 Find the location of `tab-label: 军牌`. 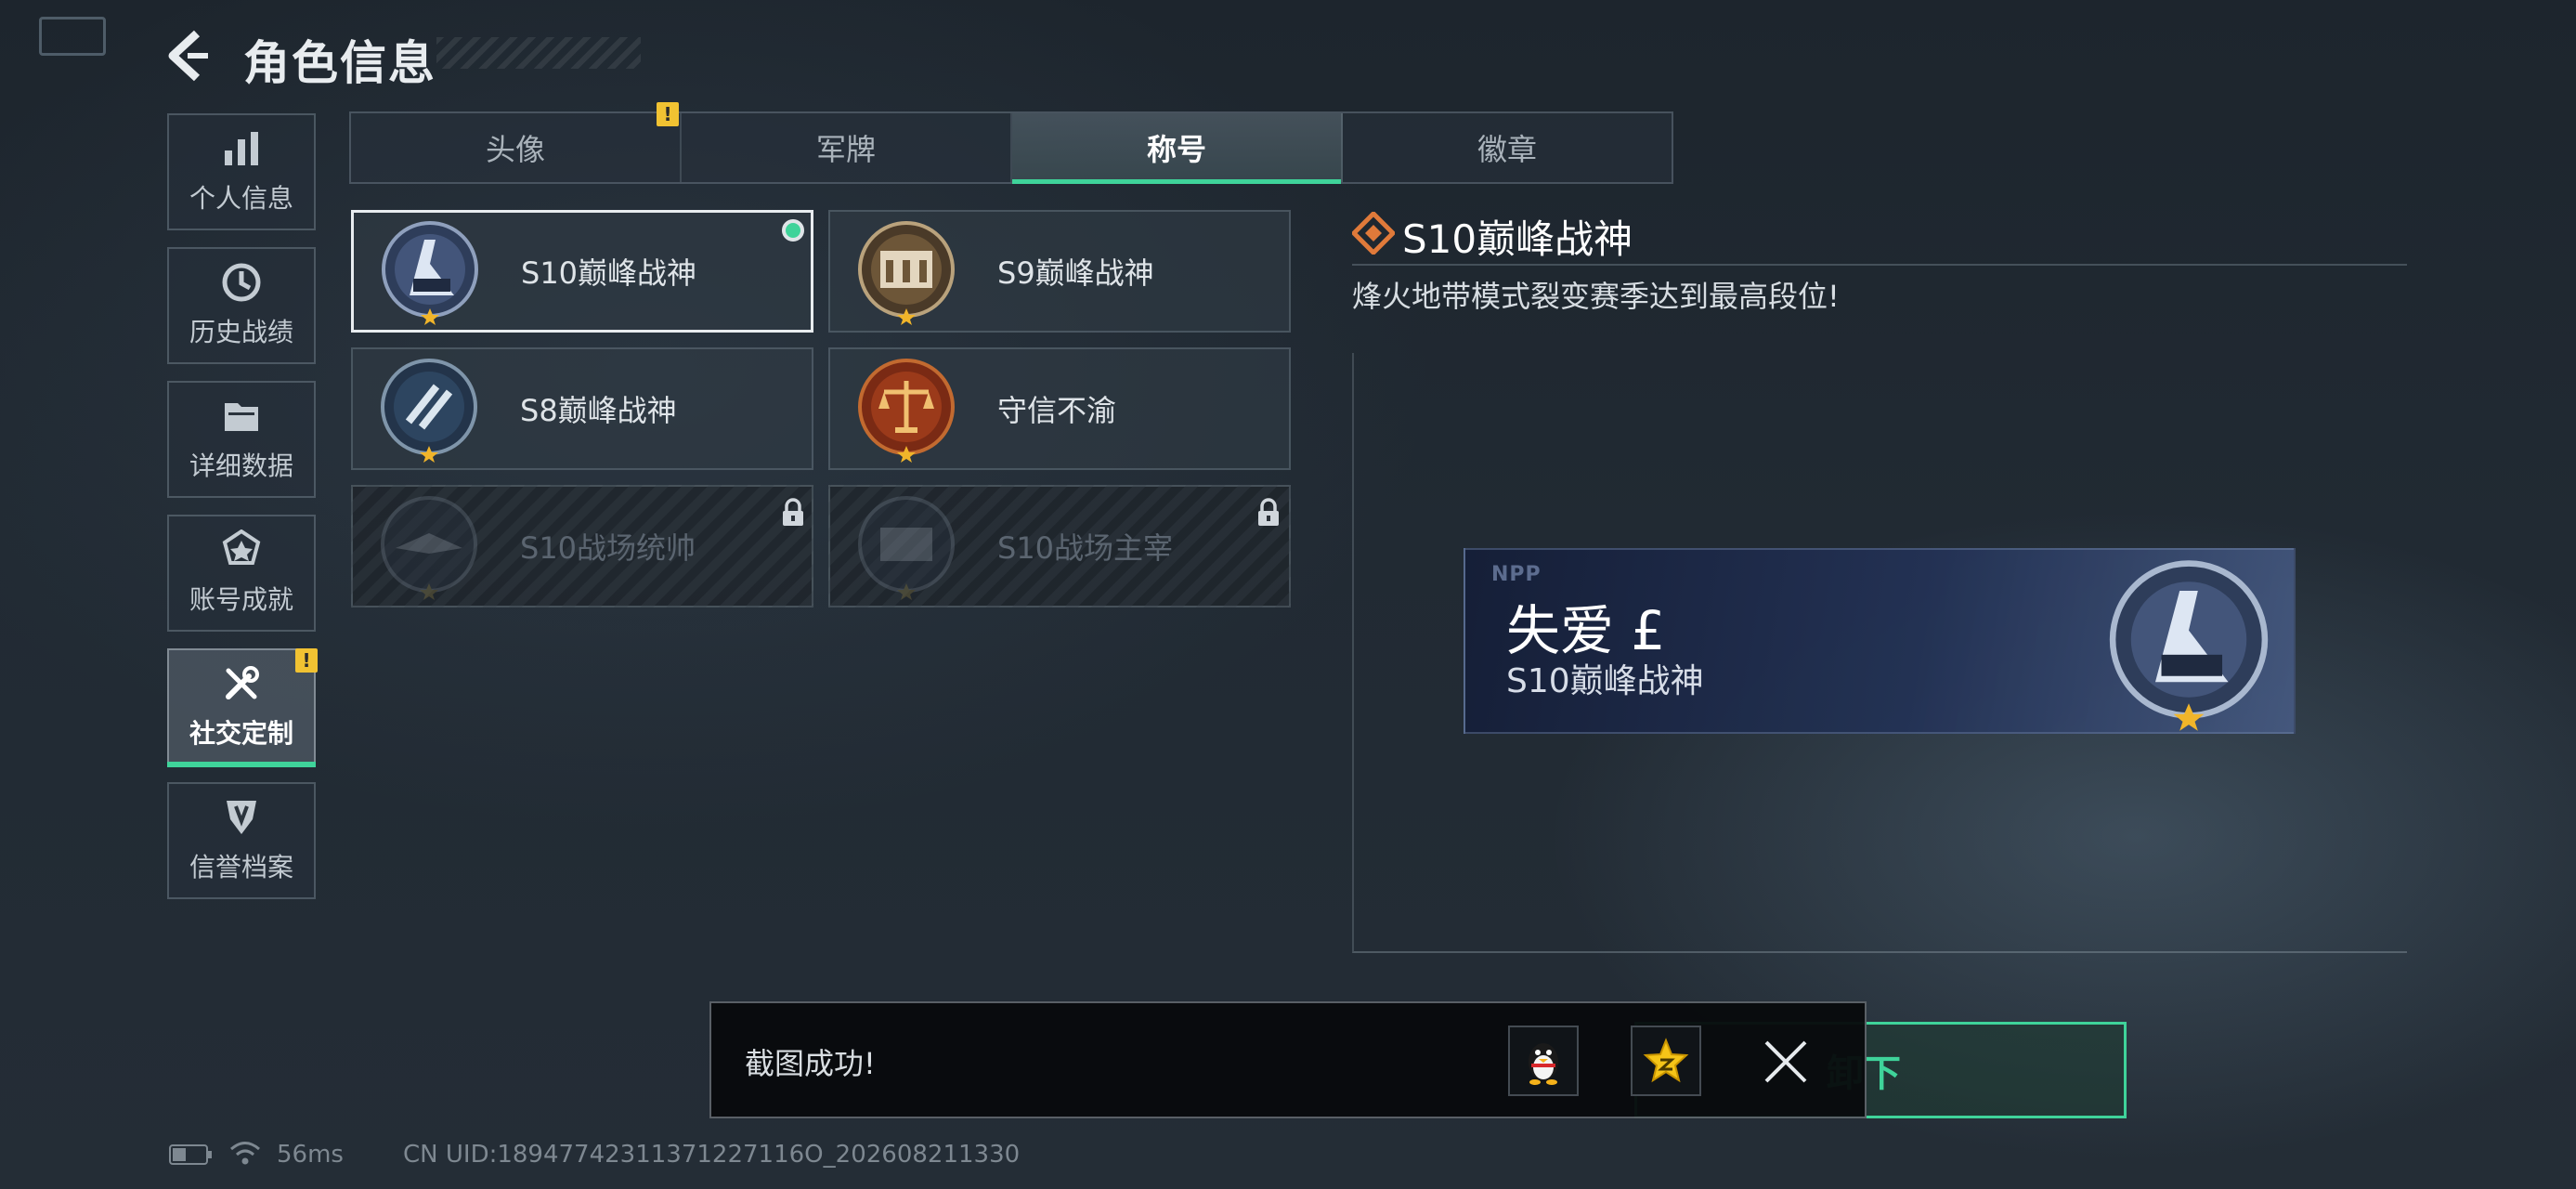

tab-label: 军牌 is located at coordinates (845, 149).